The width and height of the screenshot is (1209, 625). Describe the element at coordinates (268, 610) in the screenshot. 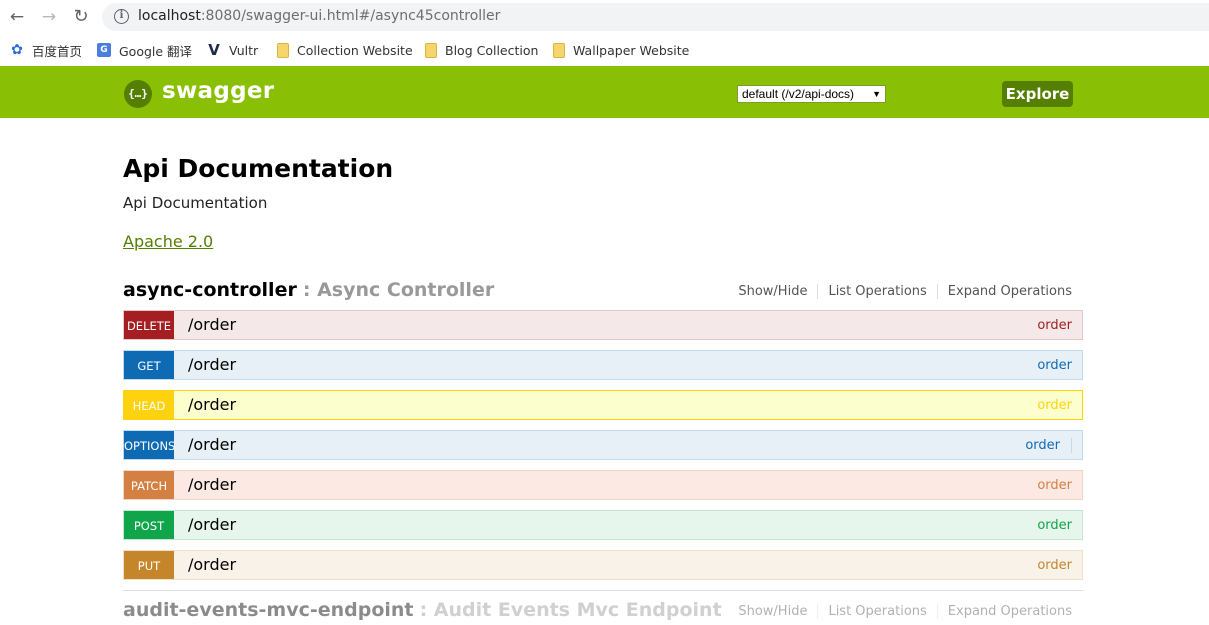

I see `resource-name: audit-events-mvc-endpoint` at that location.